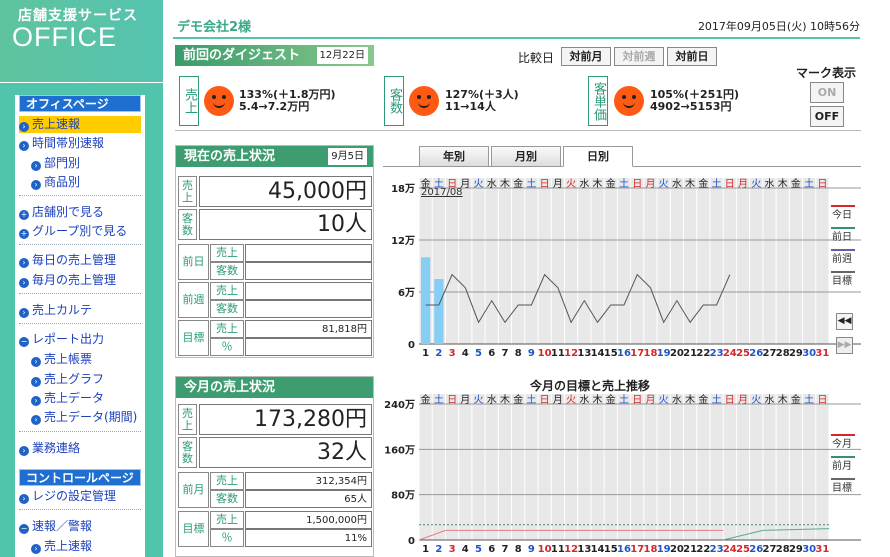  What do you see at coordinates (842, 214) in the screenshot?
I see `legend-label: 今日` at bounding box center [842, 214].